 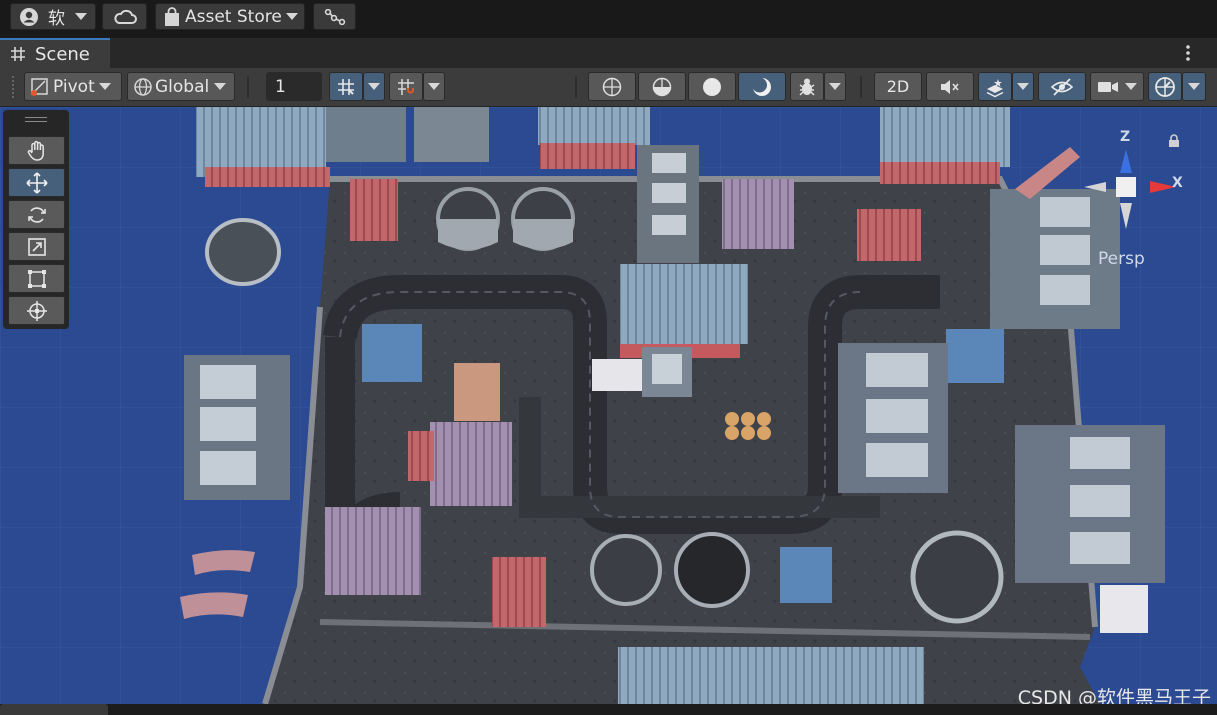 I want to click on grid-size-value: 1, so click(x=280, y=86).